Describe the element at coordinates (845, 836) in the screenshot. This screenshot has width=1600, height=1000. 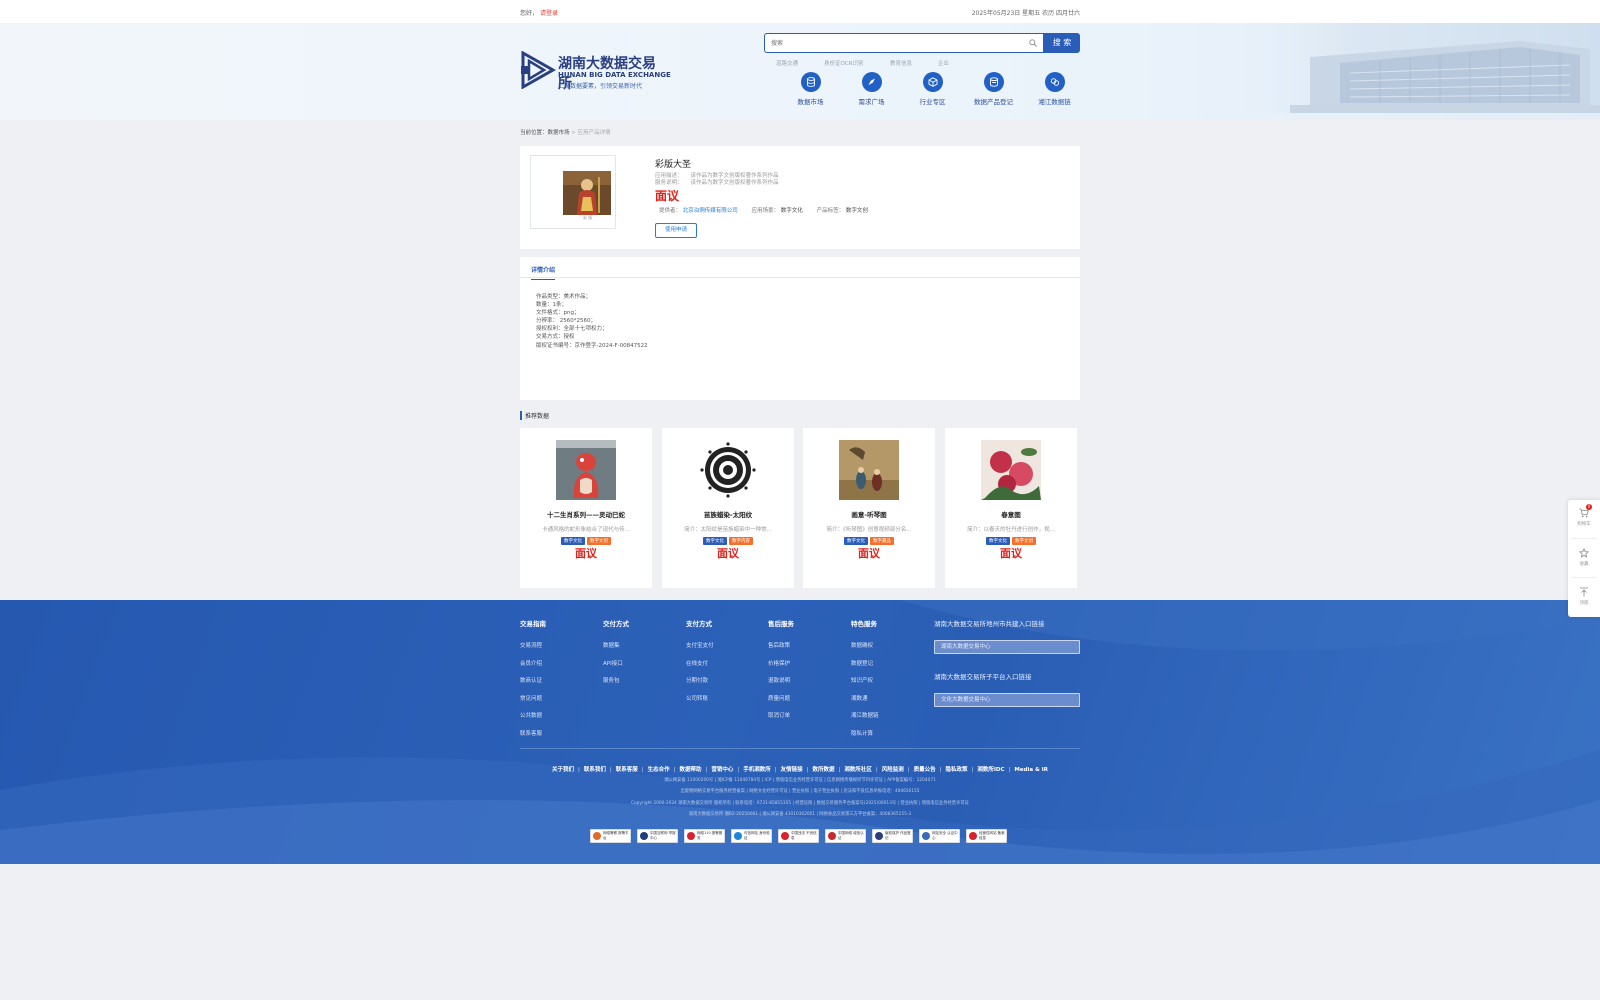
I see `cert-badge: 中国网络 诚信认证` at that location.